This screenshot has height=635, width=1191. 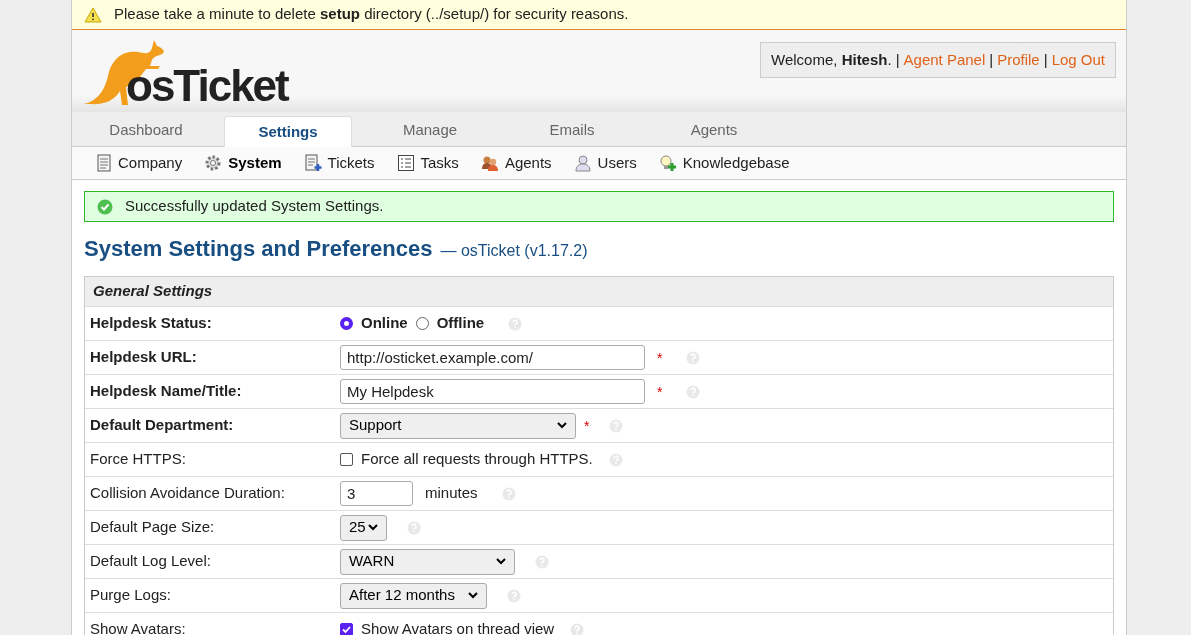 I want to click on setting-label: Helpdesk Name/Title:, so click(x=166, y=391).